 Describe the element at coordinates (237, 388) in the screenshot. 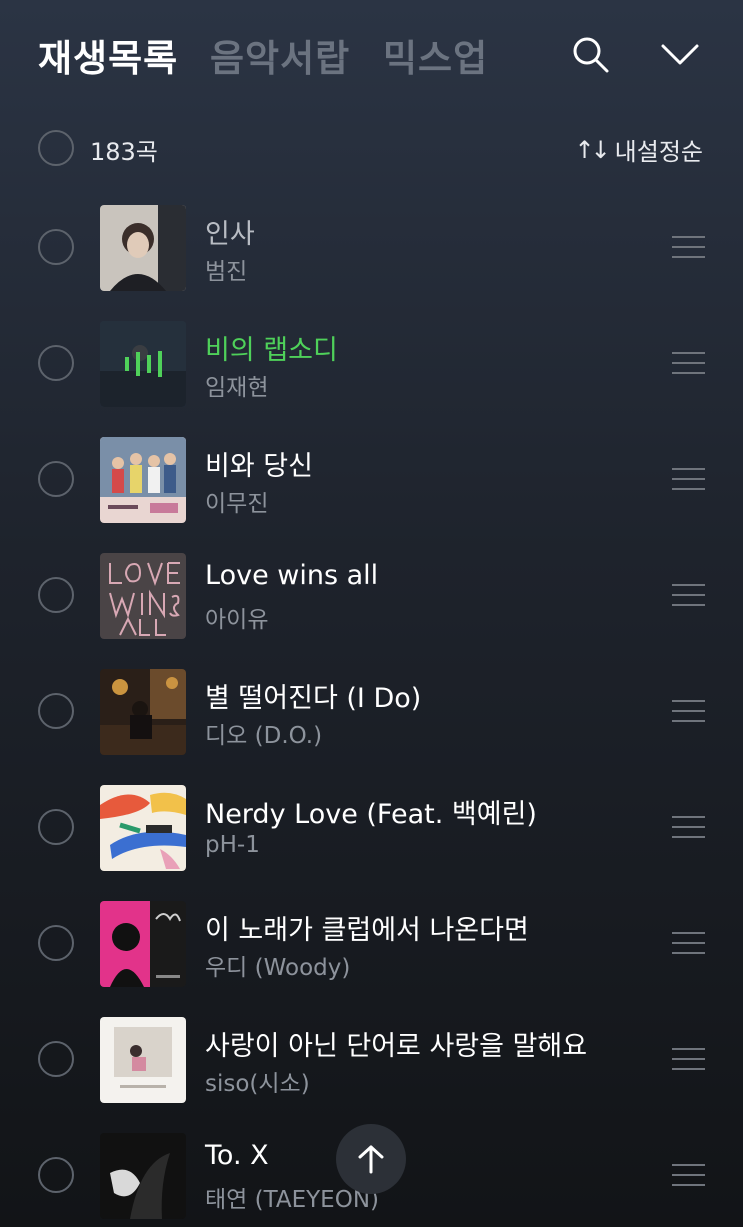

I see `track-artist: 임재현` at that location.